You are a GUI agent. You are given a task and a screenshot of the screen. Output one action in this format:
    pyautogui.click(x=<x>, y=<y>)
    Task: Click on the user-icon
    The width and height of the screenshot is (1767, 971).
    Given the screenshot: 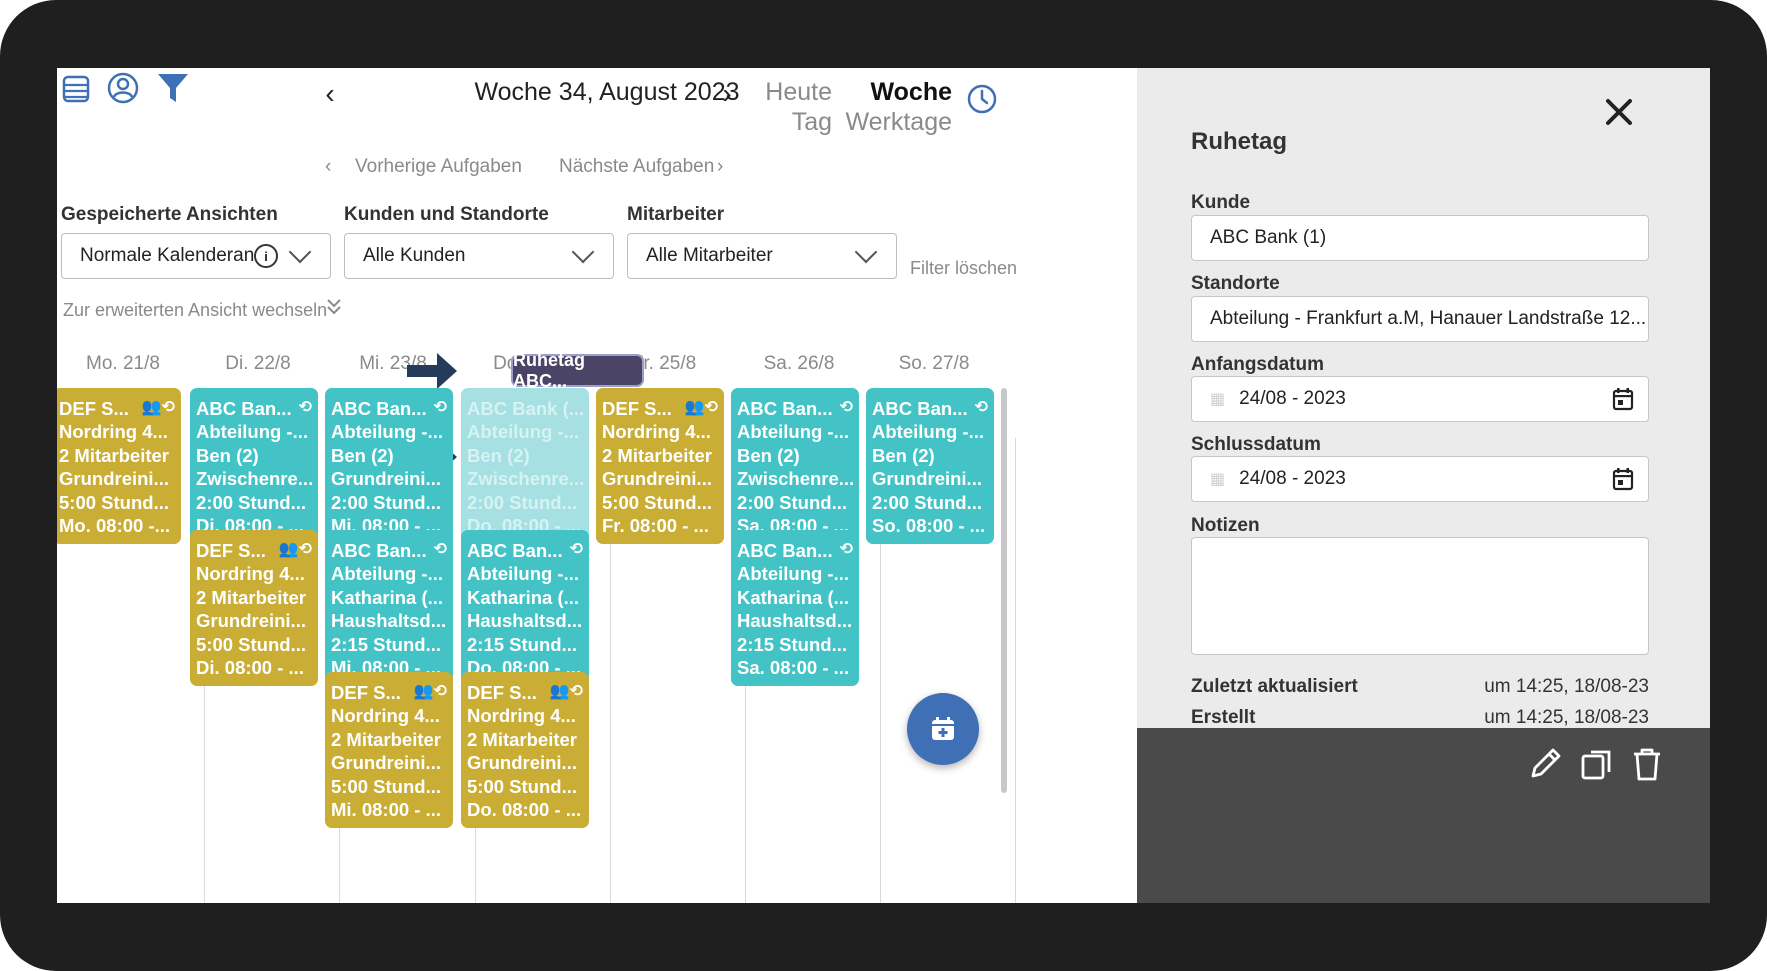 What is the action you would take?
    pyautogui.click(x=123, y=88)
    